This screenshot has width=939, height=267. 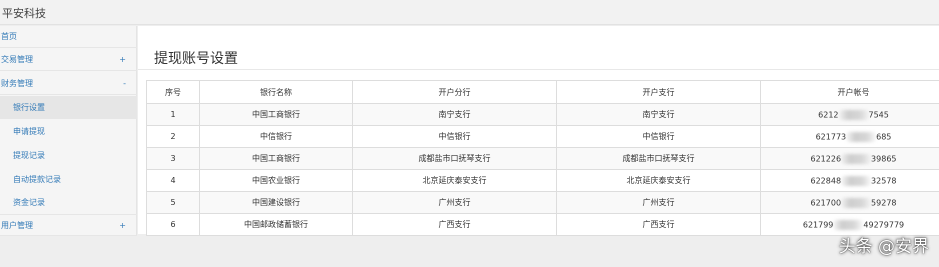 What do you see at coordinates (276, 224) in the screenshot?
I see `cell-bank-name: 中国邮政储蓄银行` at bounding box center [276, 224].